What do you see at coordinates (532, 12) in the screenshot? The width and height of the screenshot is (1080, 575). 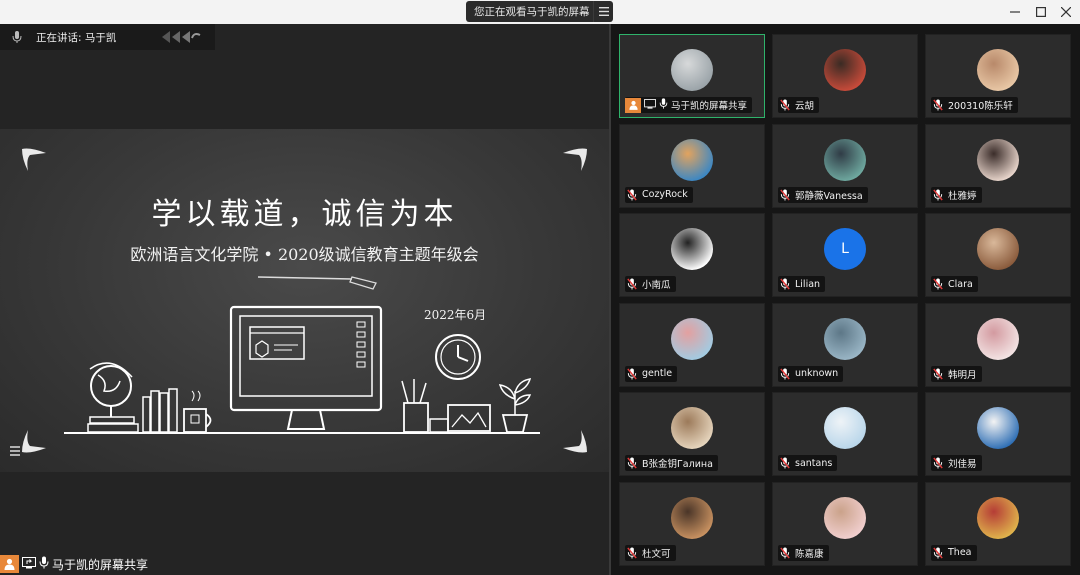 I see `viewing-text: 您正在观看马于凯的屏幕` at bounding box center [532, 12].